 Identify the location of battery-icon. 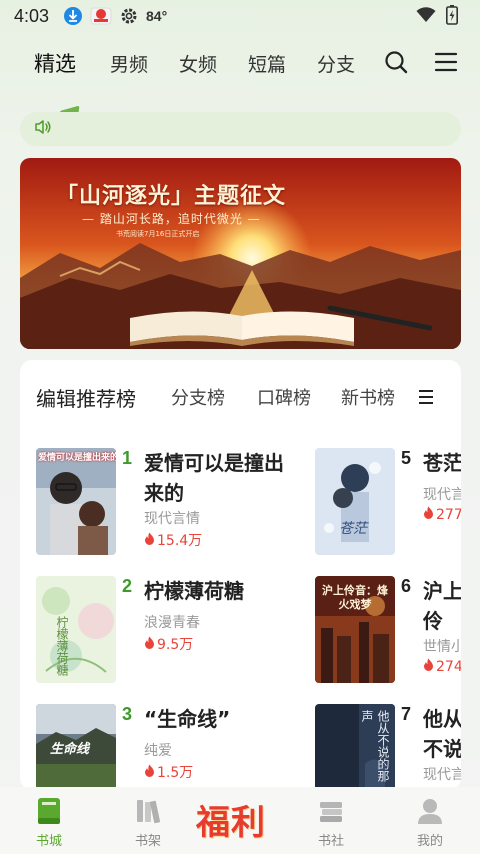
(452, 17).